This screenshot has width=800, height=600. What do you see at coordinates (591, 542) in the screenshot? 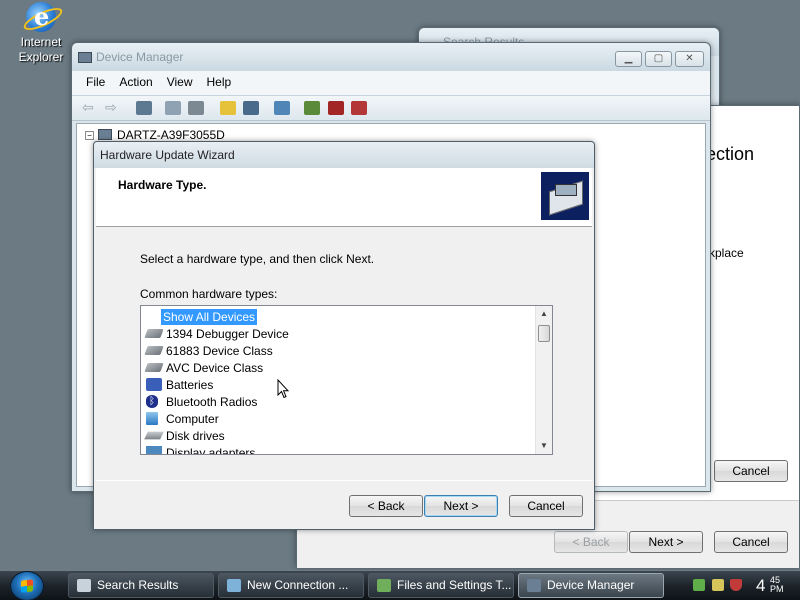
I see `connection-back-button: < Back` at bounding box center [591, 542].